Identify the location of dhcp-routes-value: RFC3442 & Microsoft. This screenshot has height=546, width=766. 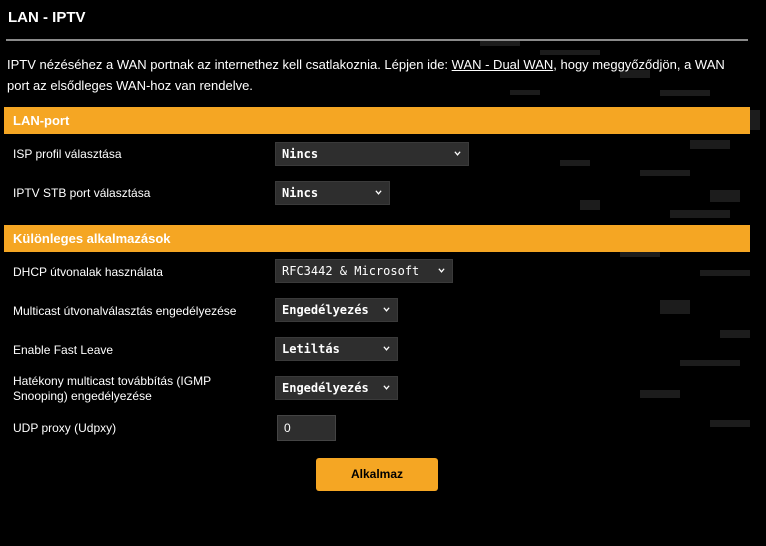
(351, 271).